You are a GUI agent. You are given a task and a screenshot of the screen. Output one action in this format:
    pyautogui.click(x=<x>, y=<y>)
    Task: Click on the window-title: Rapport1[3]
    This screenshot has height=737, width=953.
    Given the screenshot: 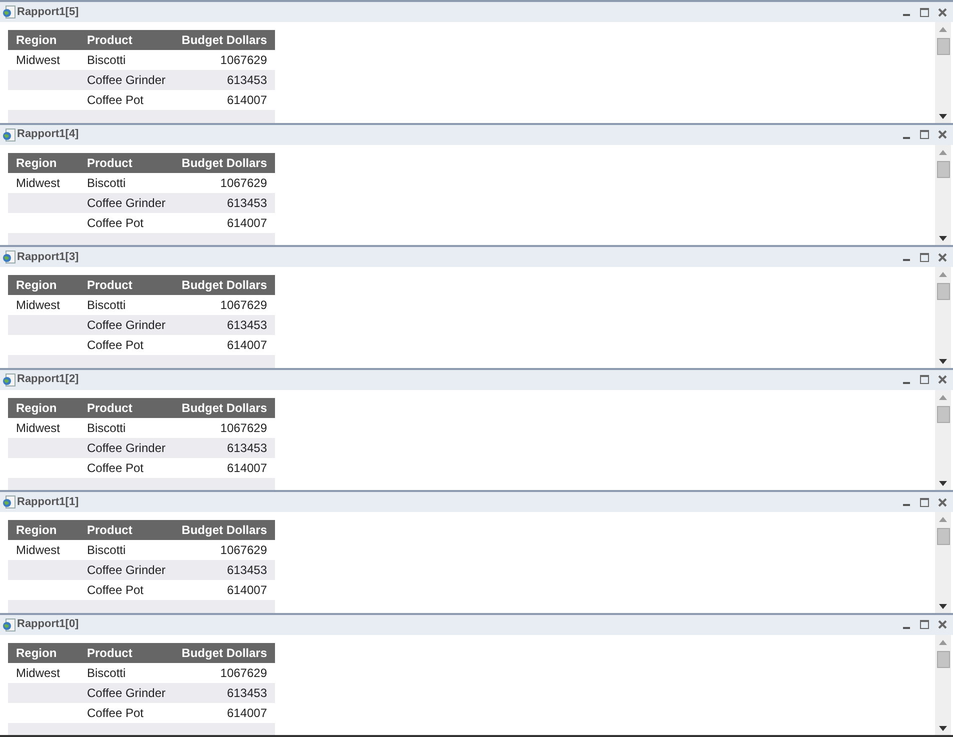 What is the action you would take?
    pyautogui.click(x=48, y=257)
    